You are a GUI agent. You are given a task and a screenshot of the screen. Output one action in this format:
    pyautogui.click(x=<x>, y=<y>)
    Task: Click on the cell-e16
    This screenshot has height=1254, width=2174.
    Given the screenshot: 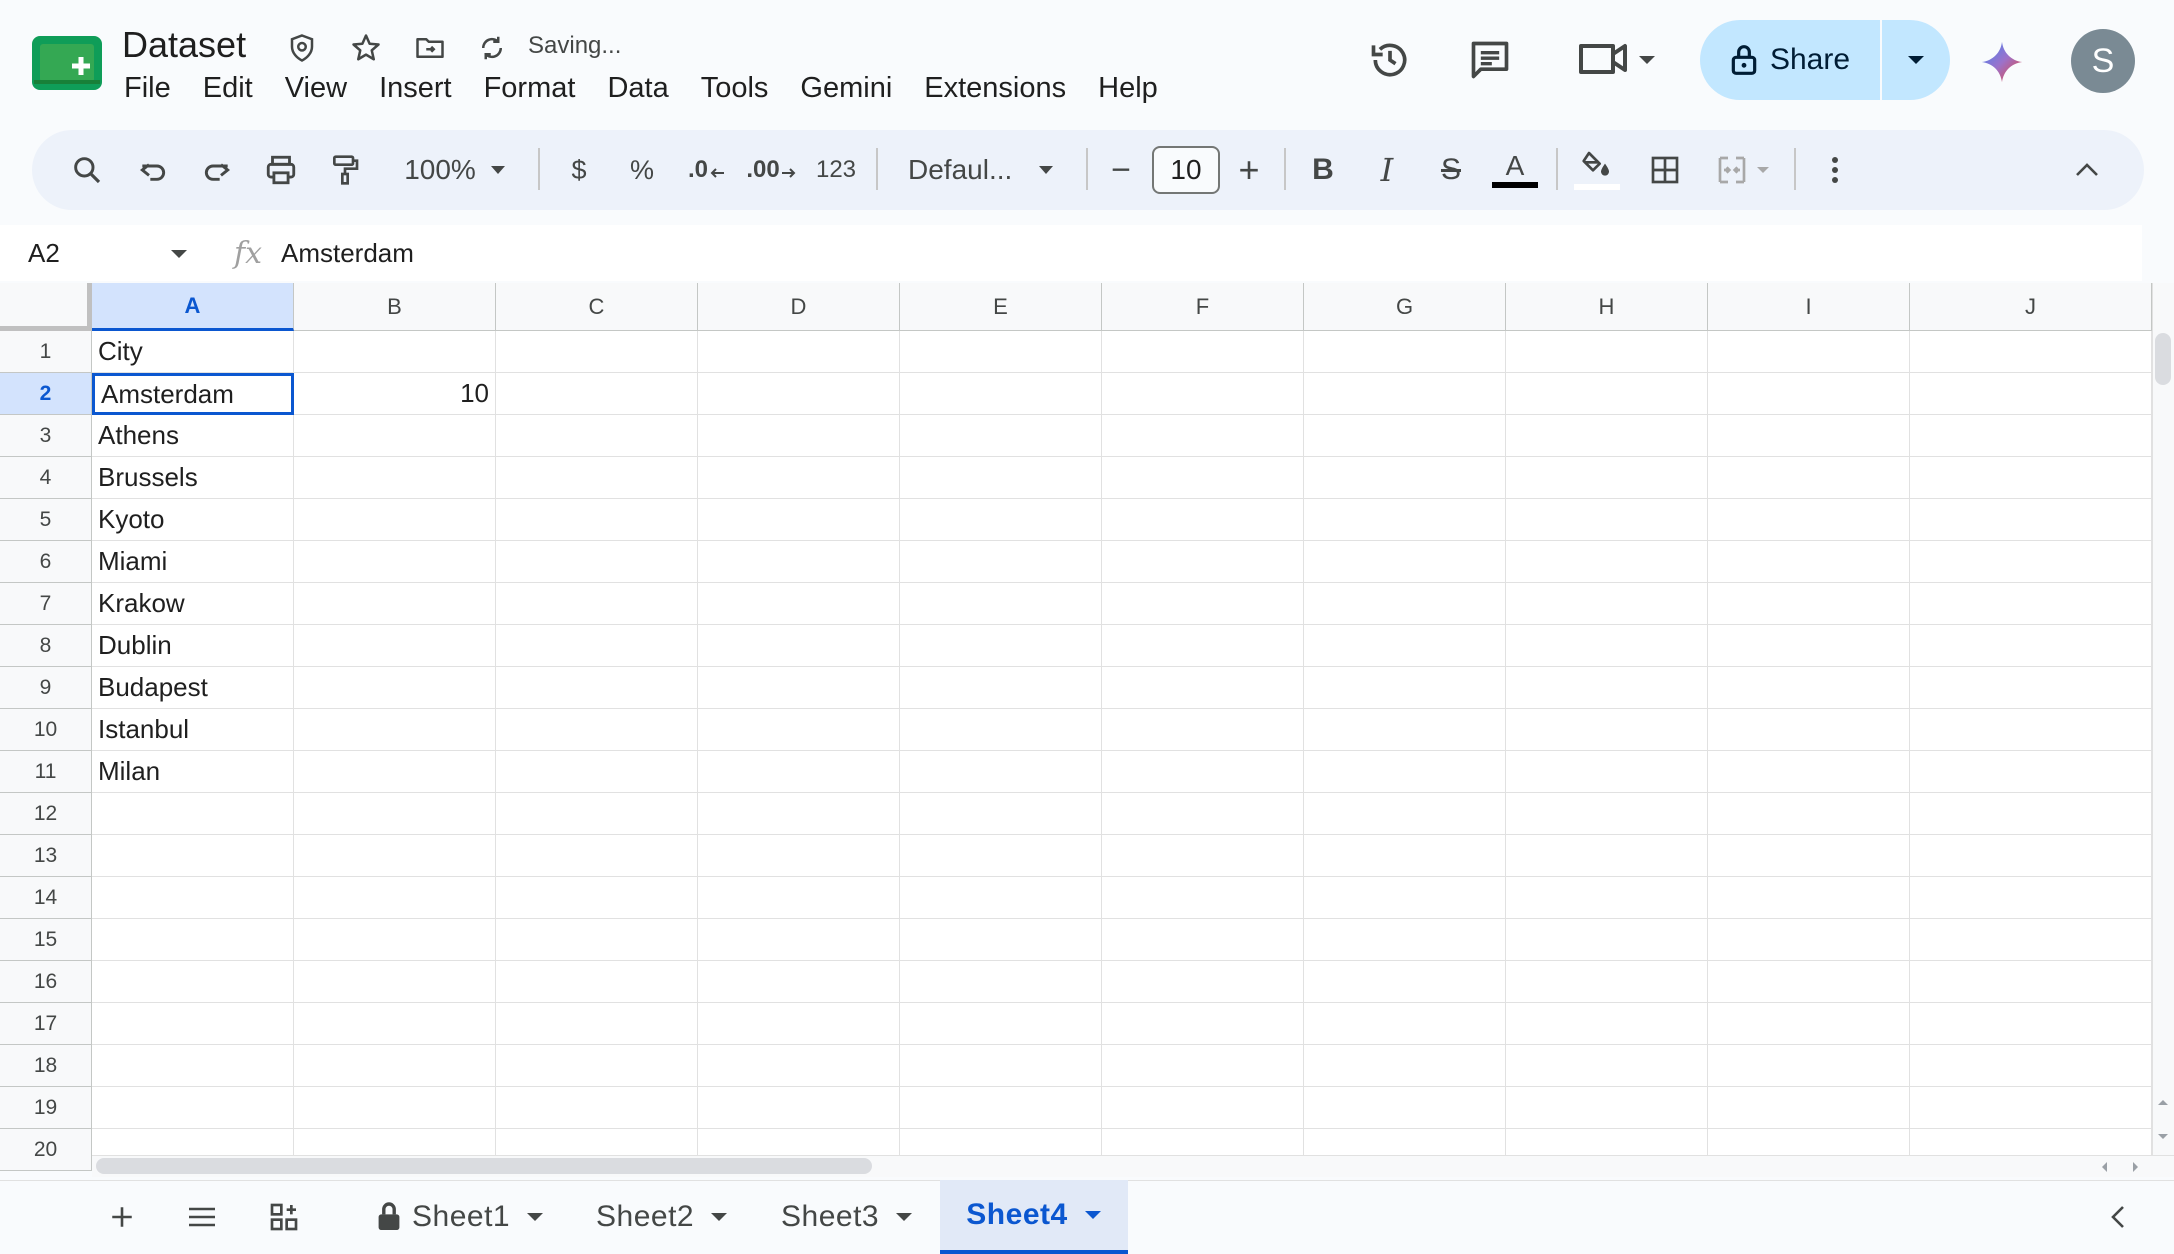 What is the action you would take?
    pyautogui.click(x=1001, y=982)
    